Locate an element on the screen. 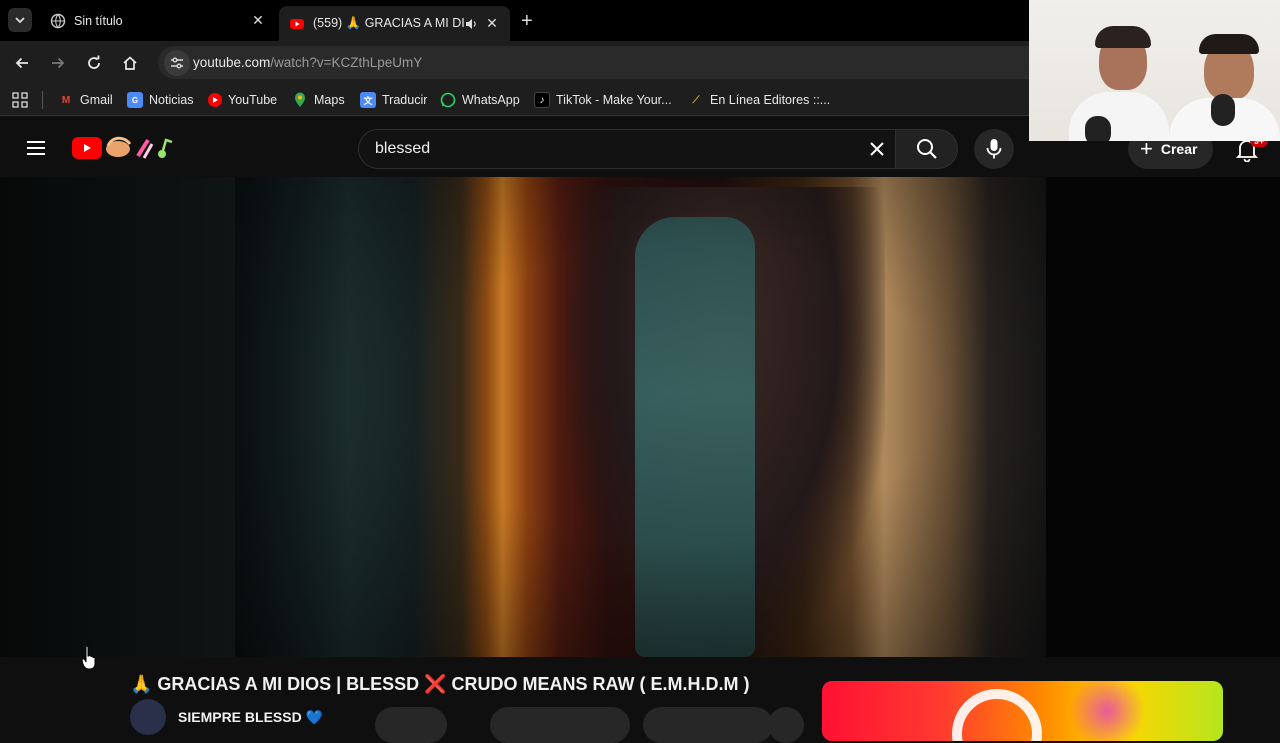 The width and height of the screenshot is (1280, 743). url-text: youtube.com/watch?v=KCZthLpeUmY is located at coordinates (307, 62).